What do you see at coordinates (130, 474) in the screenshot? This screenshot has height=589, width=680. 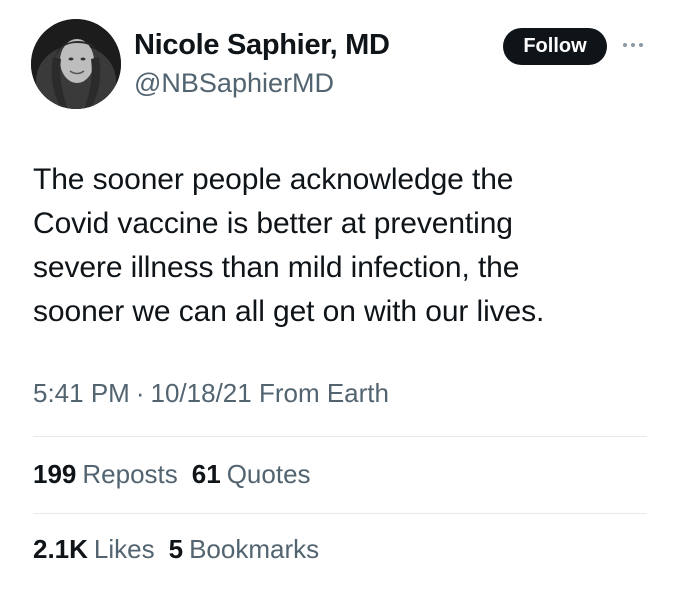 I see `reposts-label: Reposts` at bounding box center [130, 474].